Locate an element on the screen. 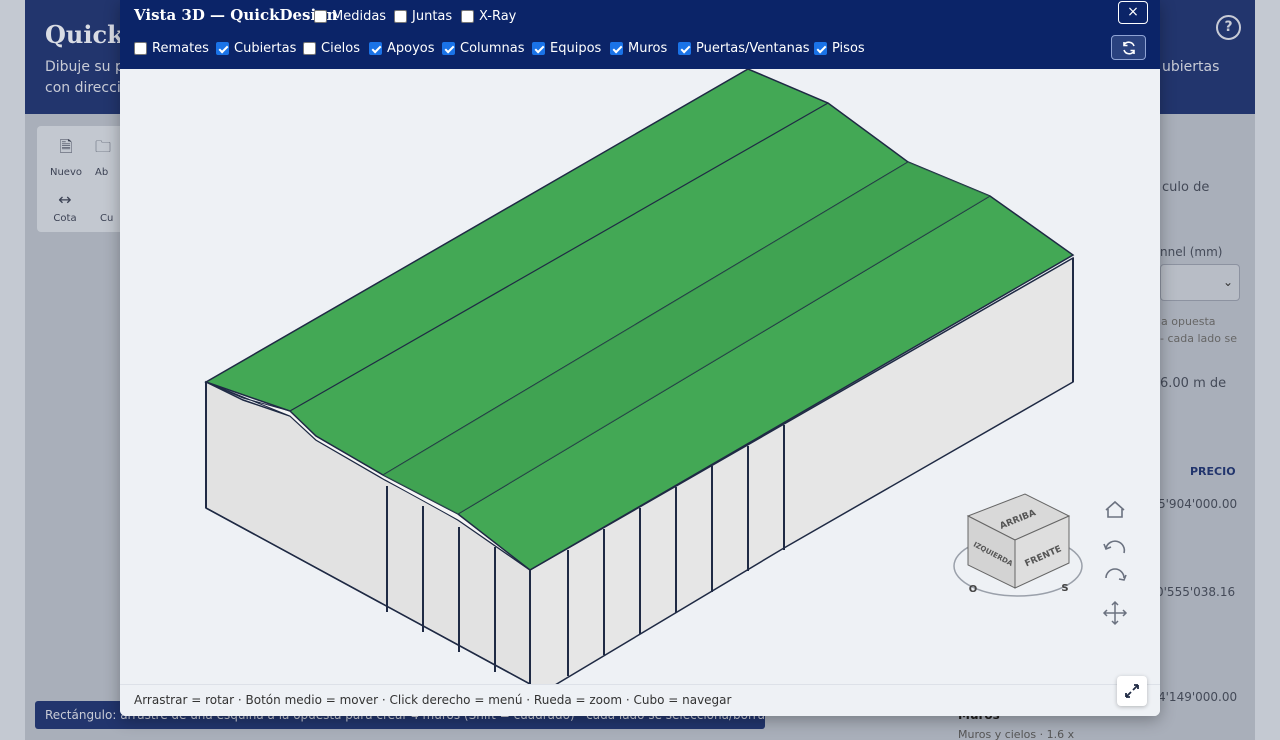 This screenshot has width=1280, height=740. toggle-label: Cielos is located at coordinates (341, 48).